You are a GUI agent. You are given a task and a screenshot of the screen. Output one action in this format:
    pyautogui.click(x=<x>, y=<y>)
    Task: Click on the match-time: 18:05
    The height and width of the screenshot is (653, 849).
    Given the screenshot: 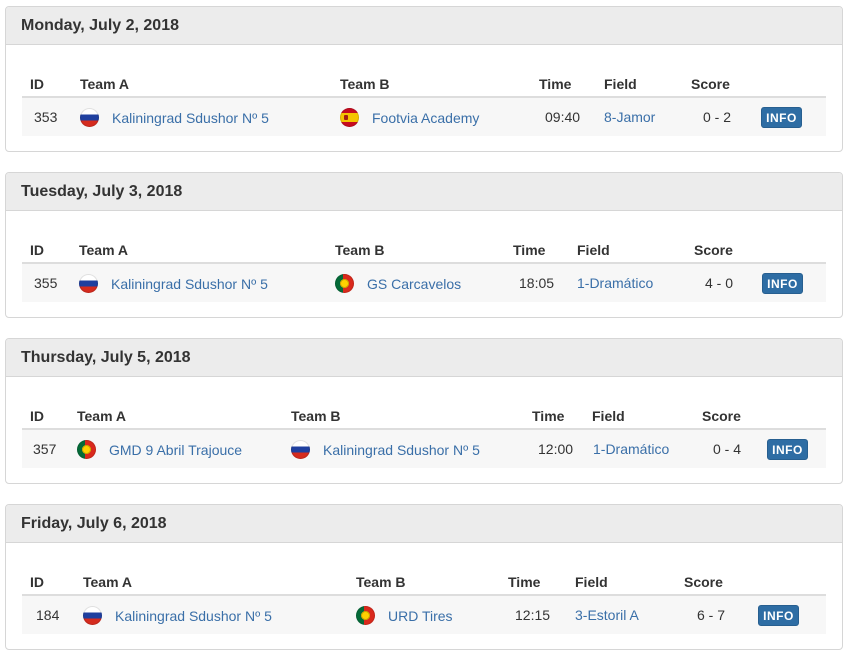 What is the action you would take?
    pyautogui.click(x=537, y=283)
    